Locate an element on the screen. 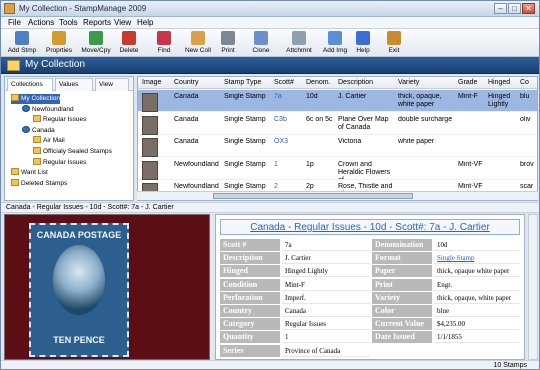 This screenshot has height=370, width=540. column-header: Hinged is located at coordinates (499, 82).